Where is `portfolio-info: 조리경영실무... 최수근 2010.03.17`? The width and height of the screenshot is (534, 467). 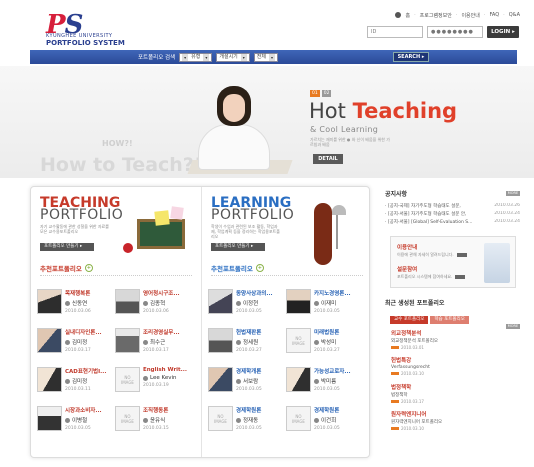
portfolio-info: 조리경영실무... 최수근 2010.03.17 is located at coordinates (168, 341).